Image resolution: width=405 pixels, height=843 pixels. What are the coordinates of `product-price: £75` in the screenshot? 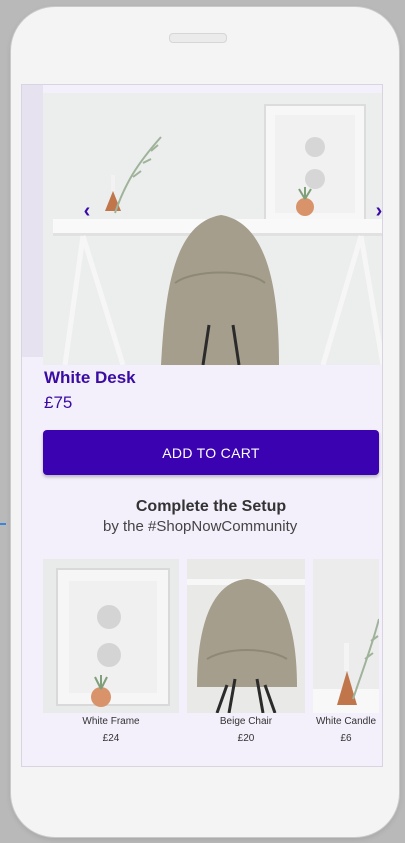 It's located at (58, 402).